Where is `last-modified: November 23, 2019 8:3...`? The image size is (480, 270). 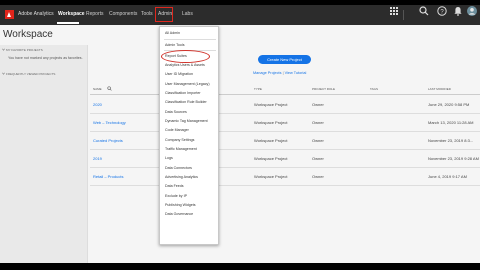 last-modified: November 23, 2019 8:3... is located at coordinates (451, 140).